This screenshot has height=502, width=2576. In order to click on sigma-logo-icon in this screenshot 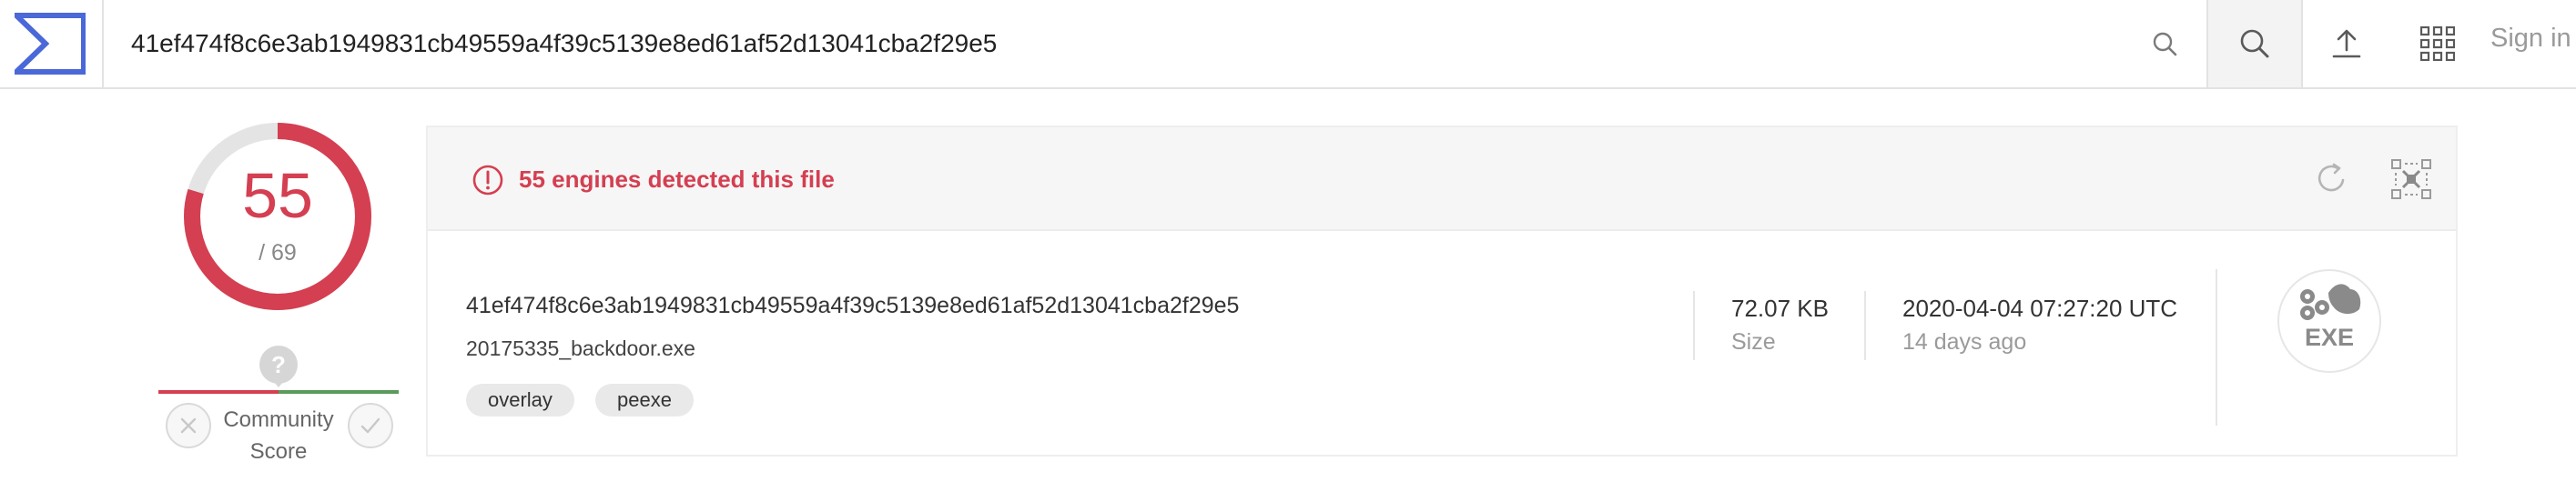, I will do `click(50, 44)`.